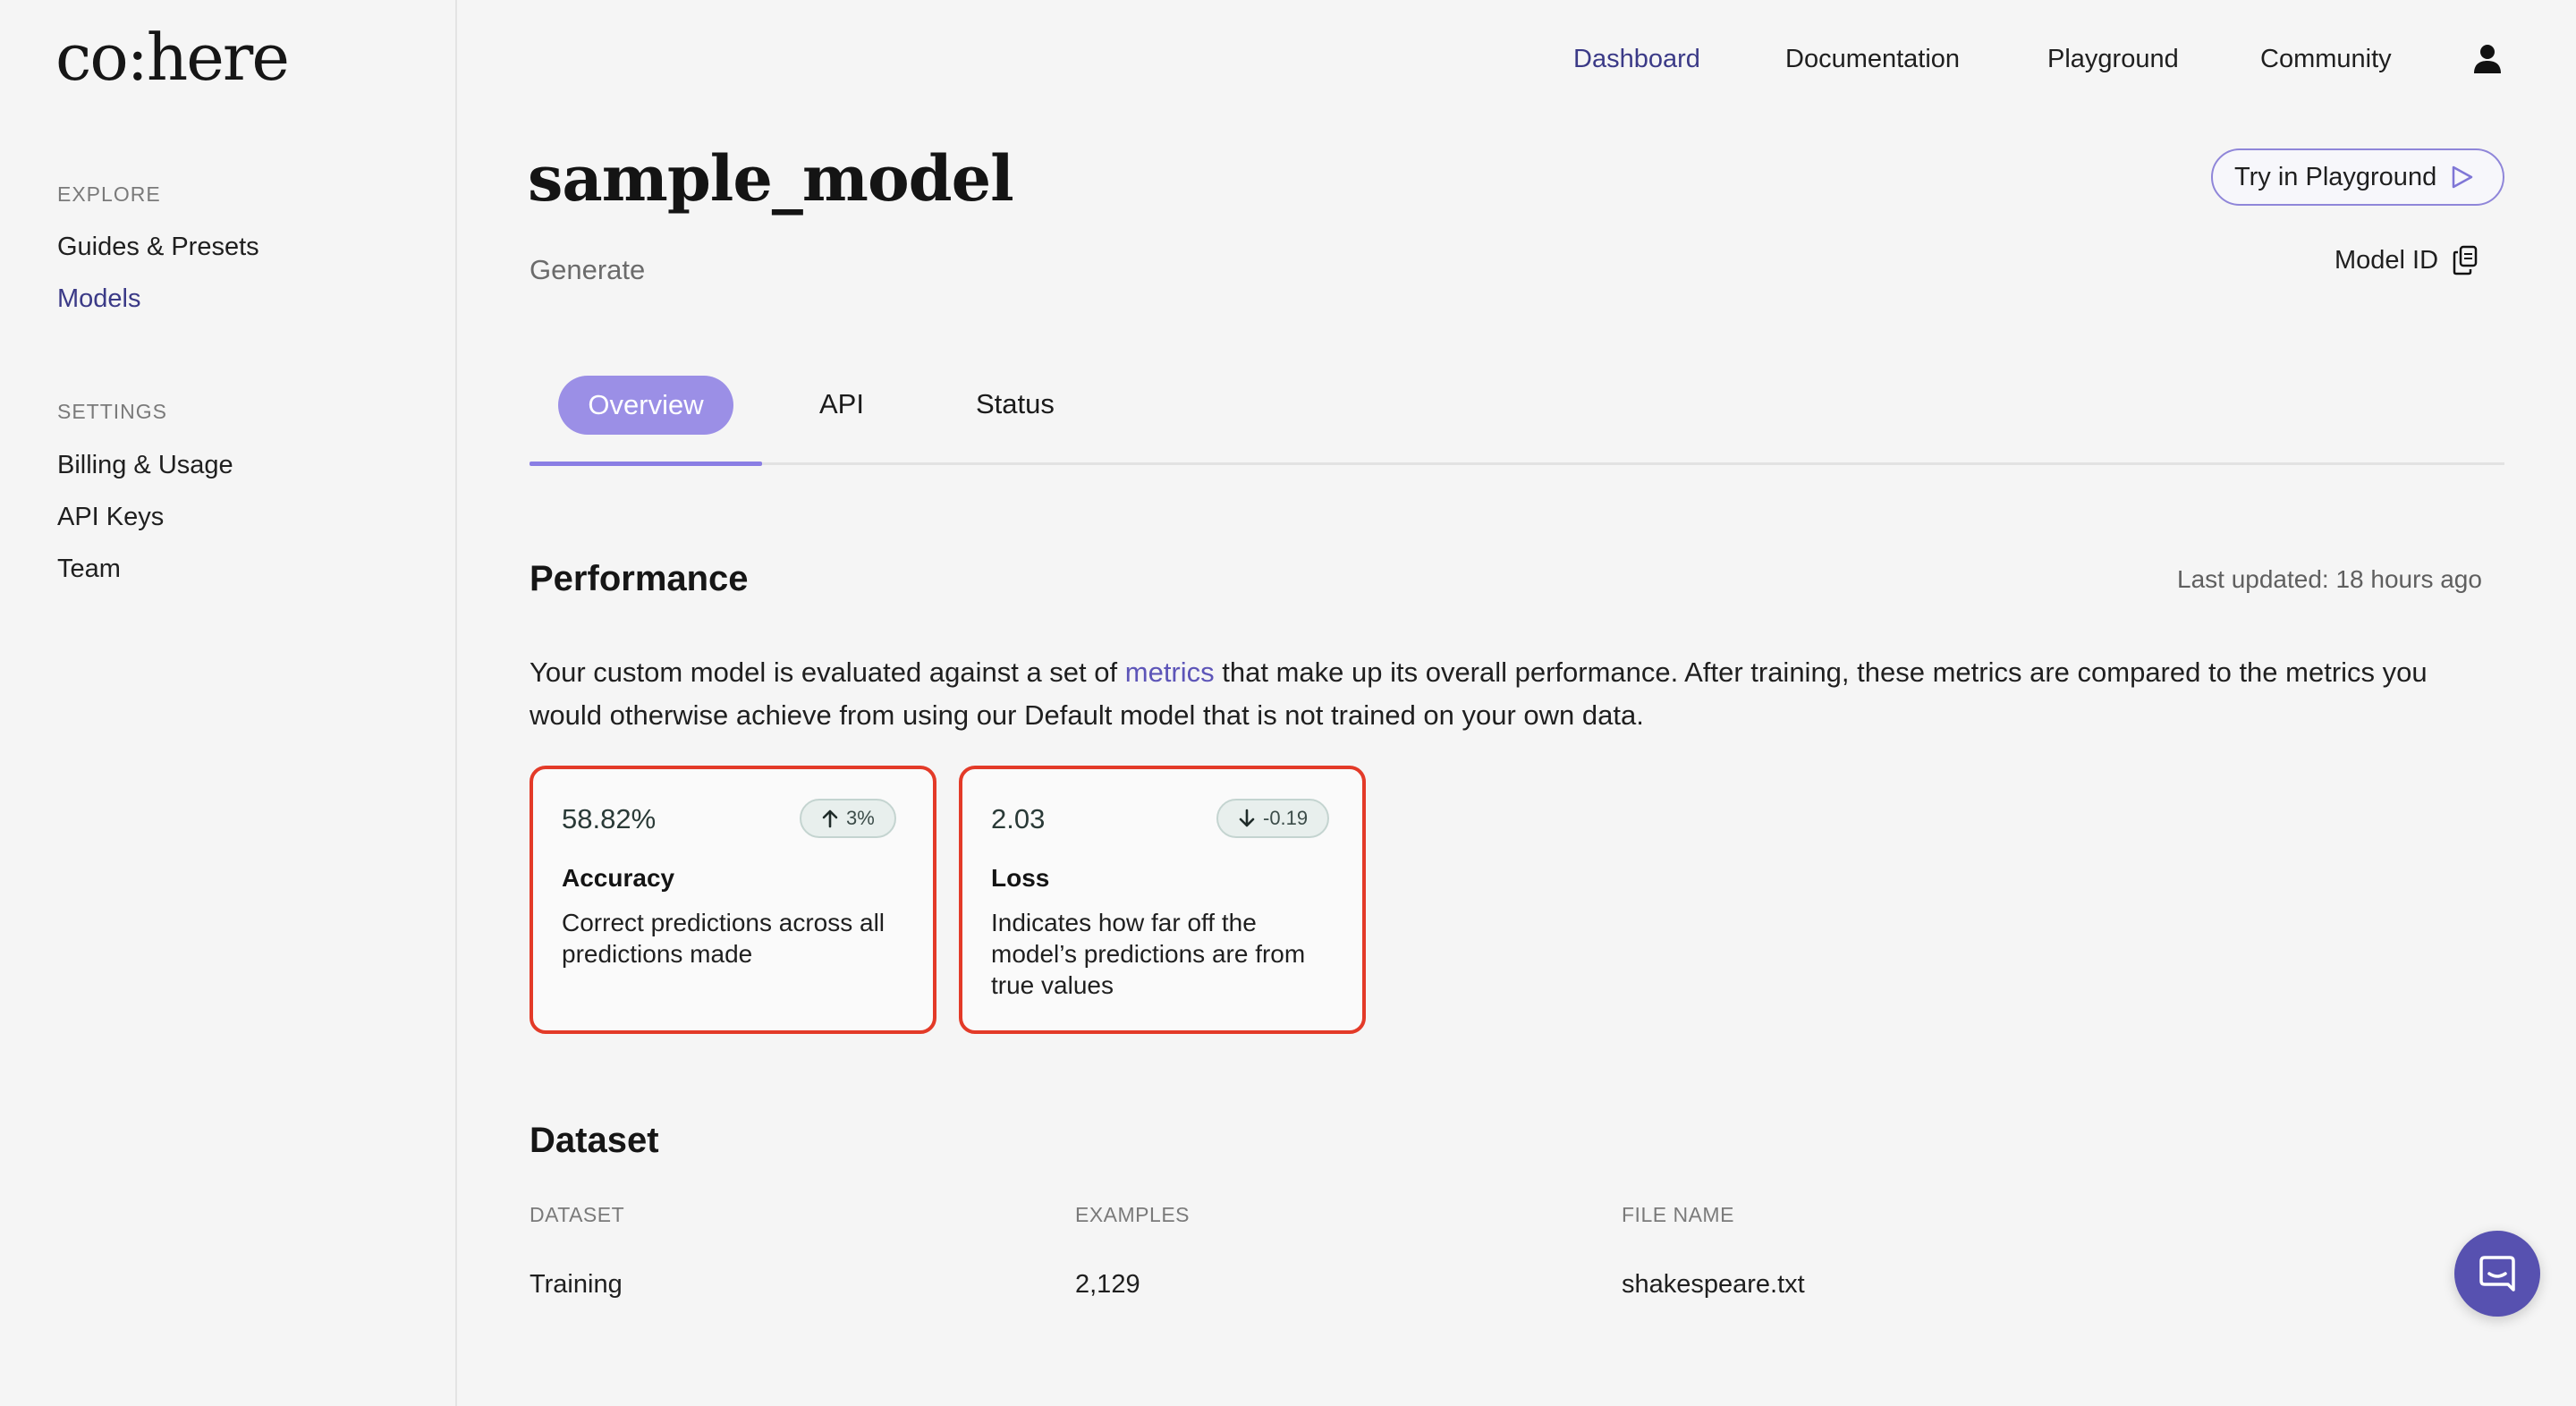  I want to click on page-title: sample_model, so click(771, 179).